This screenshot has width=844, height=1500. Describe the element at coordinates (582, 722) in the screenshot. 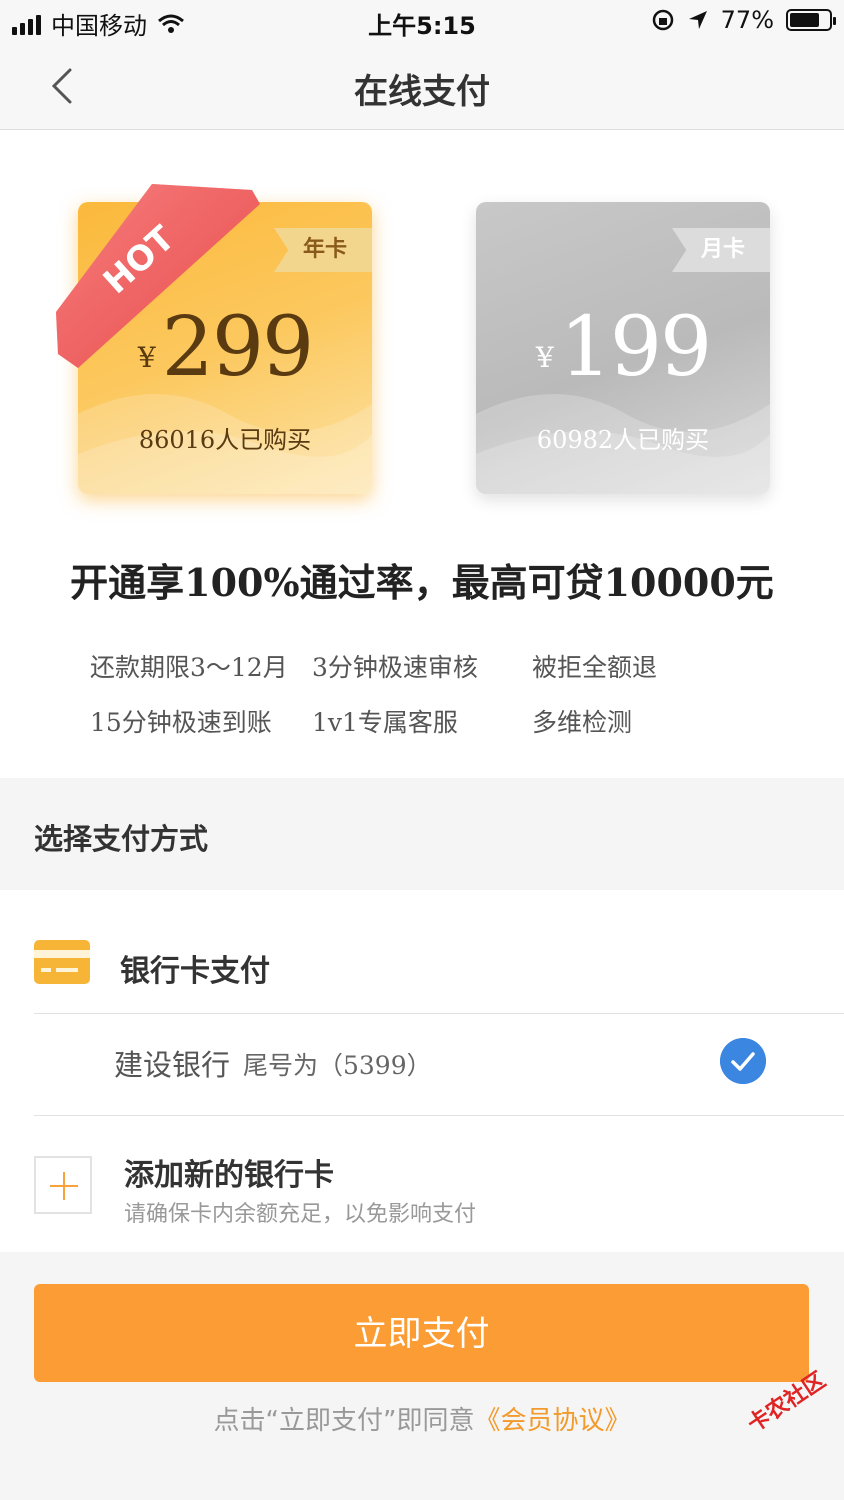

I see `feature-item: 多维检测` at that location.